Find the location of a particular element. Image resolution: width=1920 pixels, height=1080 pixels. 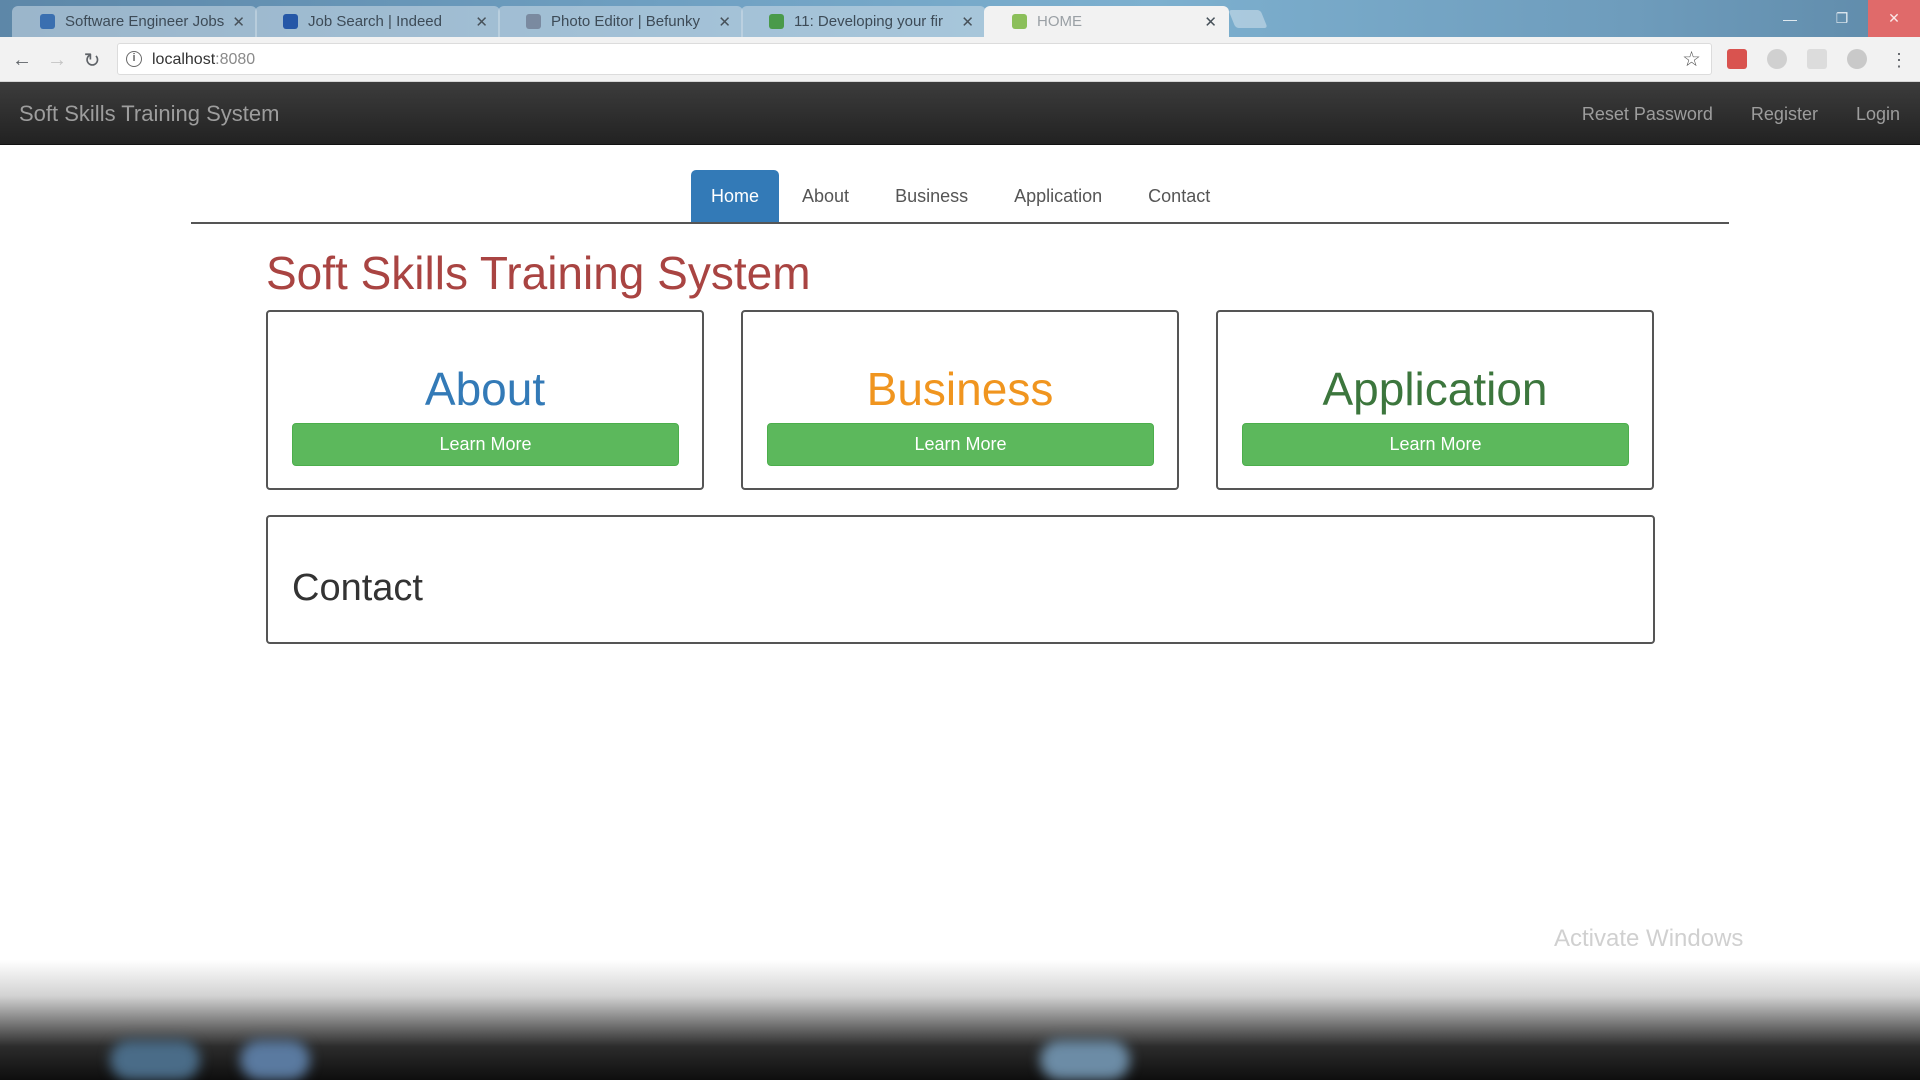

url-text: localhost:8080 is located at coordinates (203, 60).